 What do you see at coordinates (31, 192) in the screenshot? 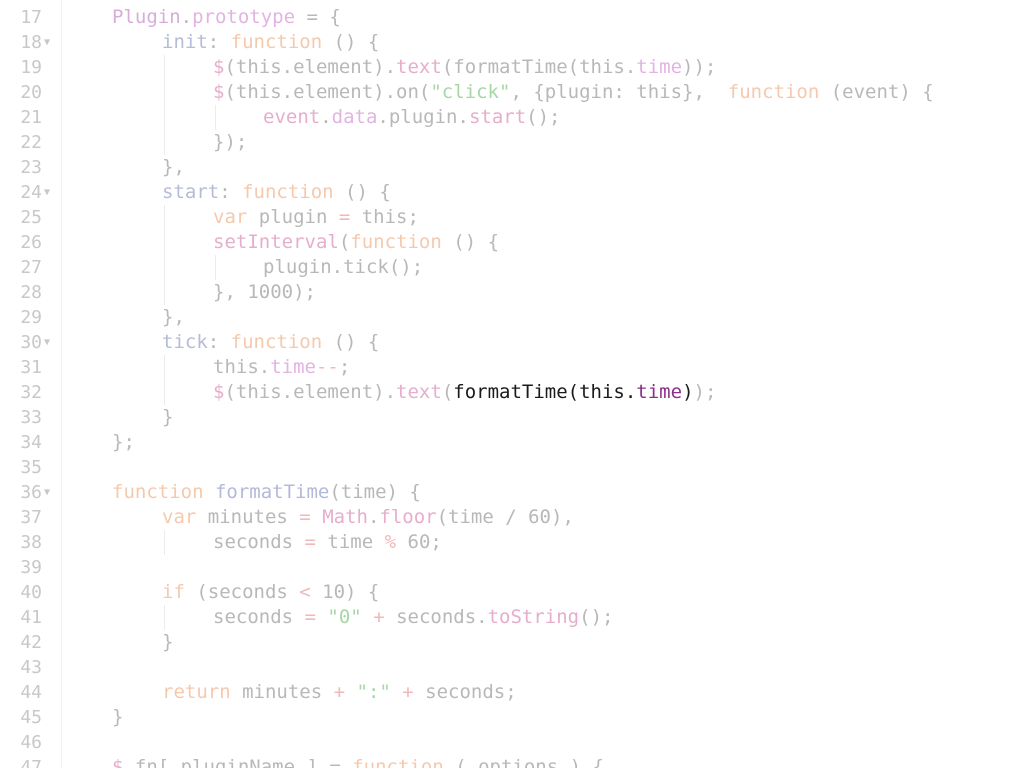
I see `line-number: 24` at bounding box center [31, 192].